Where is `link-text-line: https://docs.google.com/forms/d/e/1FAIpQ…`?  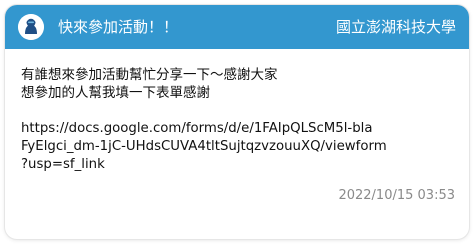
link-text-line: https://docs.google.com/forms/d/e/1FAIpQ… is located at coordinates (241, 129).